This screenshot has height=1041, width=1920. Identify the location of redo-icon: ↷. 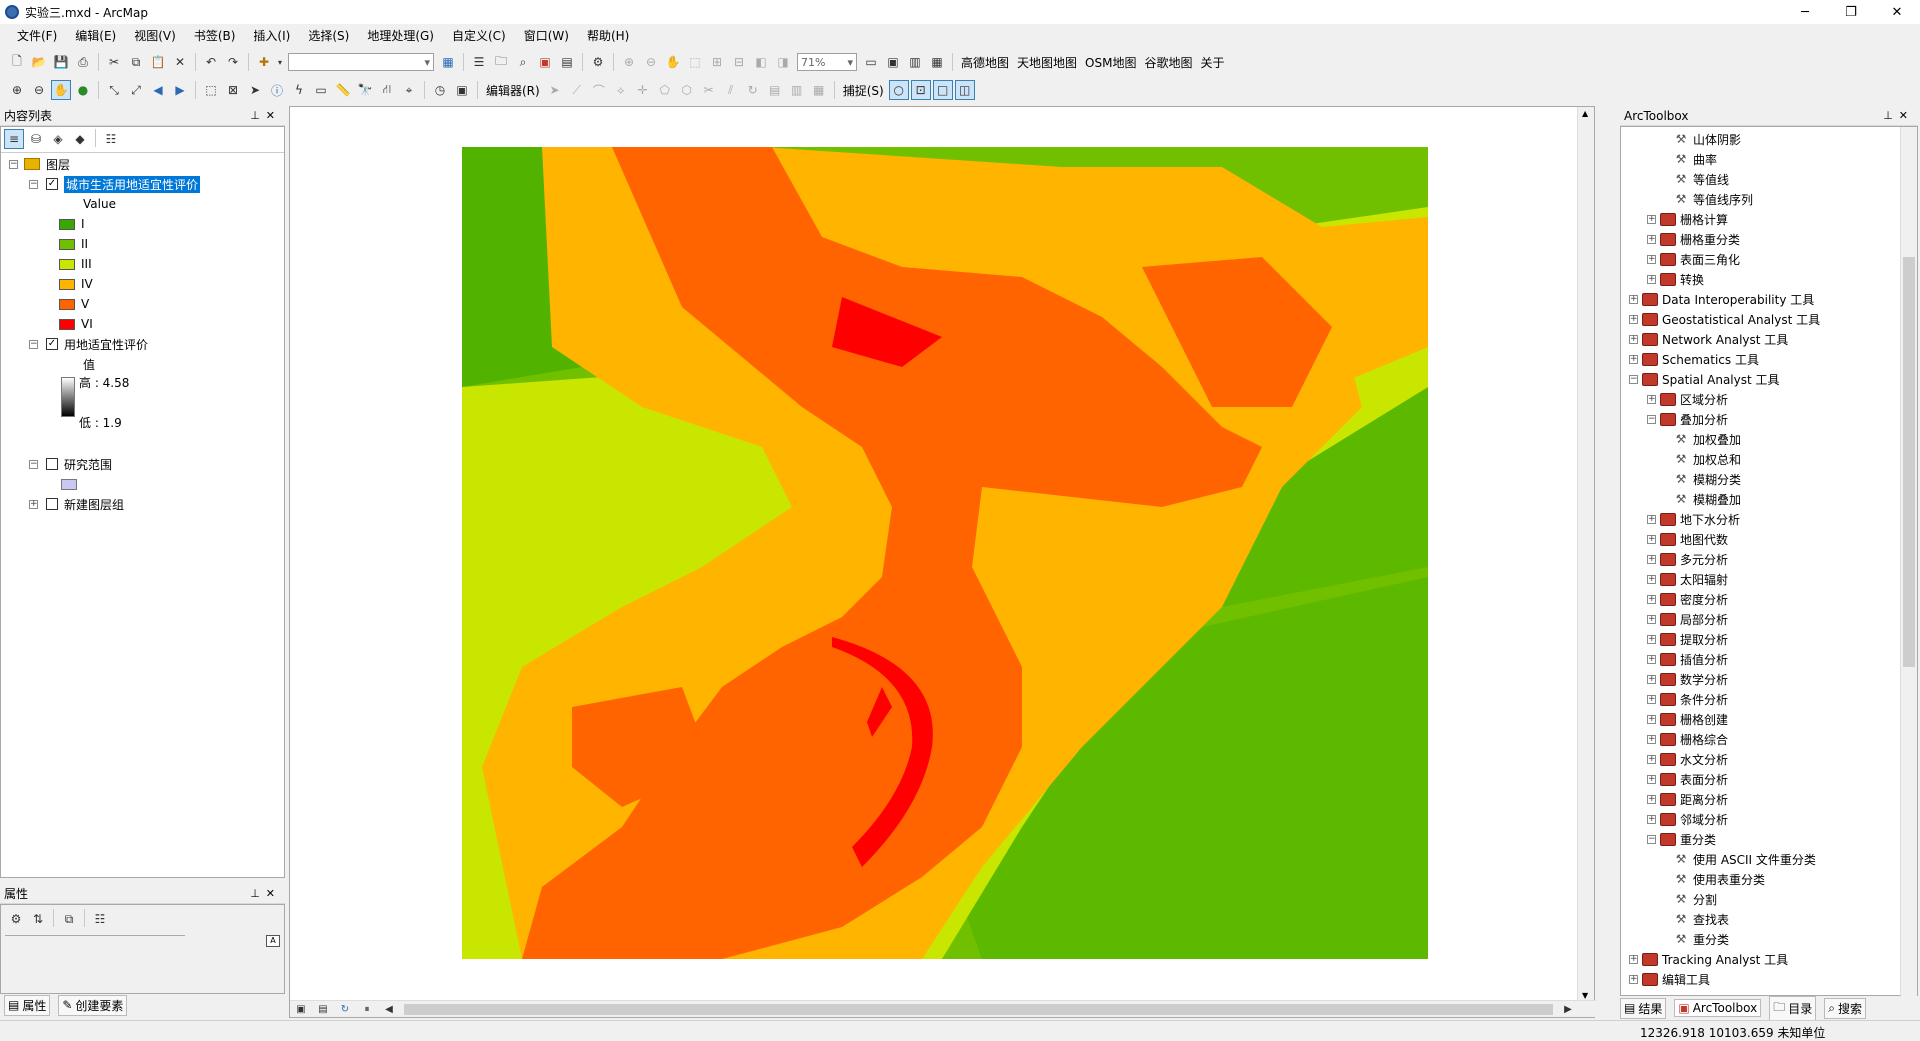
(233, 62).